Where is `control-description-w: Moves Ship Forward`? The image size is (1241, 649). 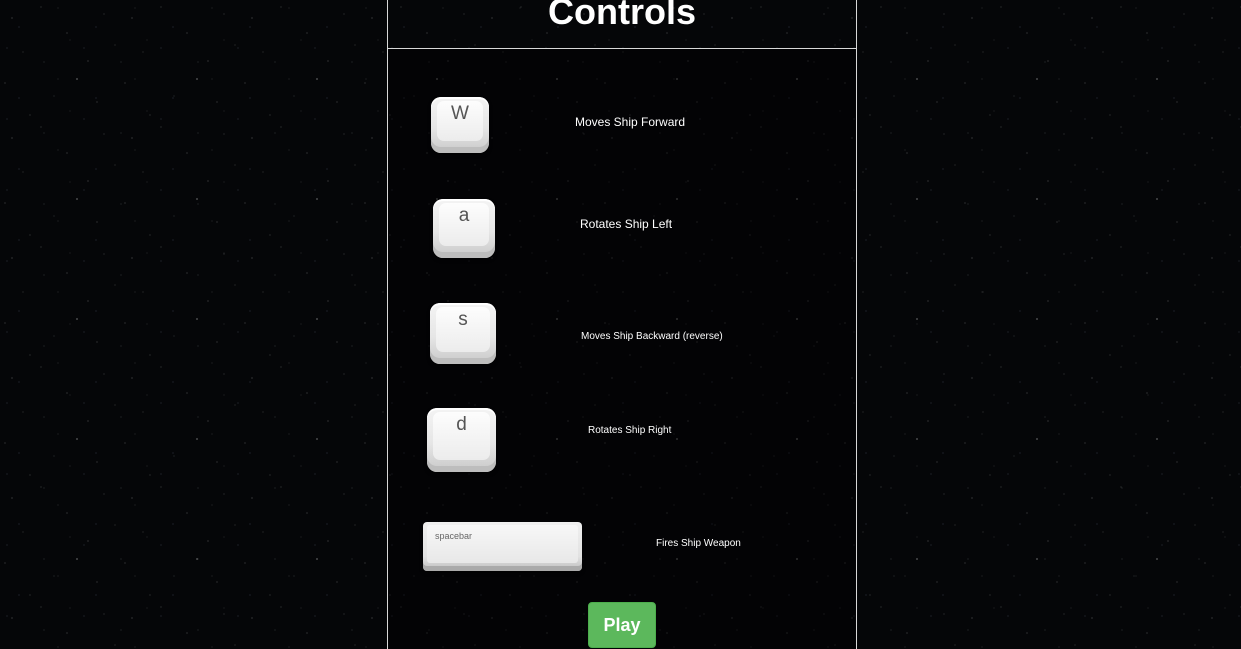
control-description-w: Moves Ship Forward is located at coordinates (630, 122).